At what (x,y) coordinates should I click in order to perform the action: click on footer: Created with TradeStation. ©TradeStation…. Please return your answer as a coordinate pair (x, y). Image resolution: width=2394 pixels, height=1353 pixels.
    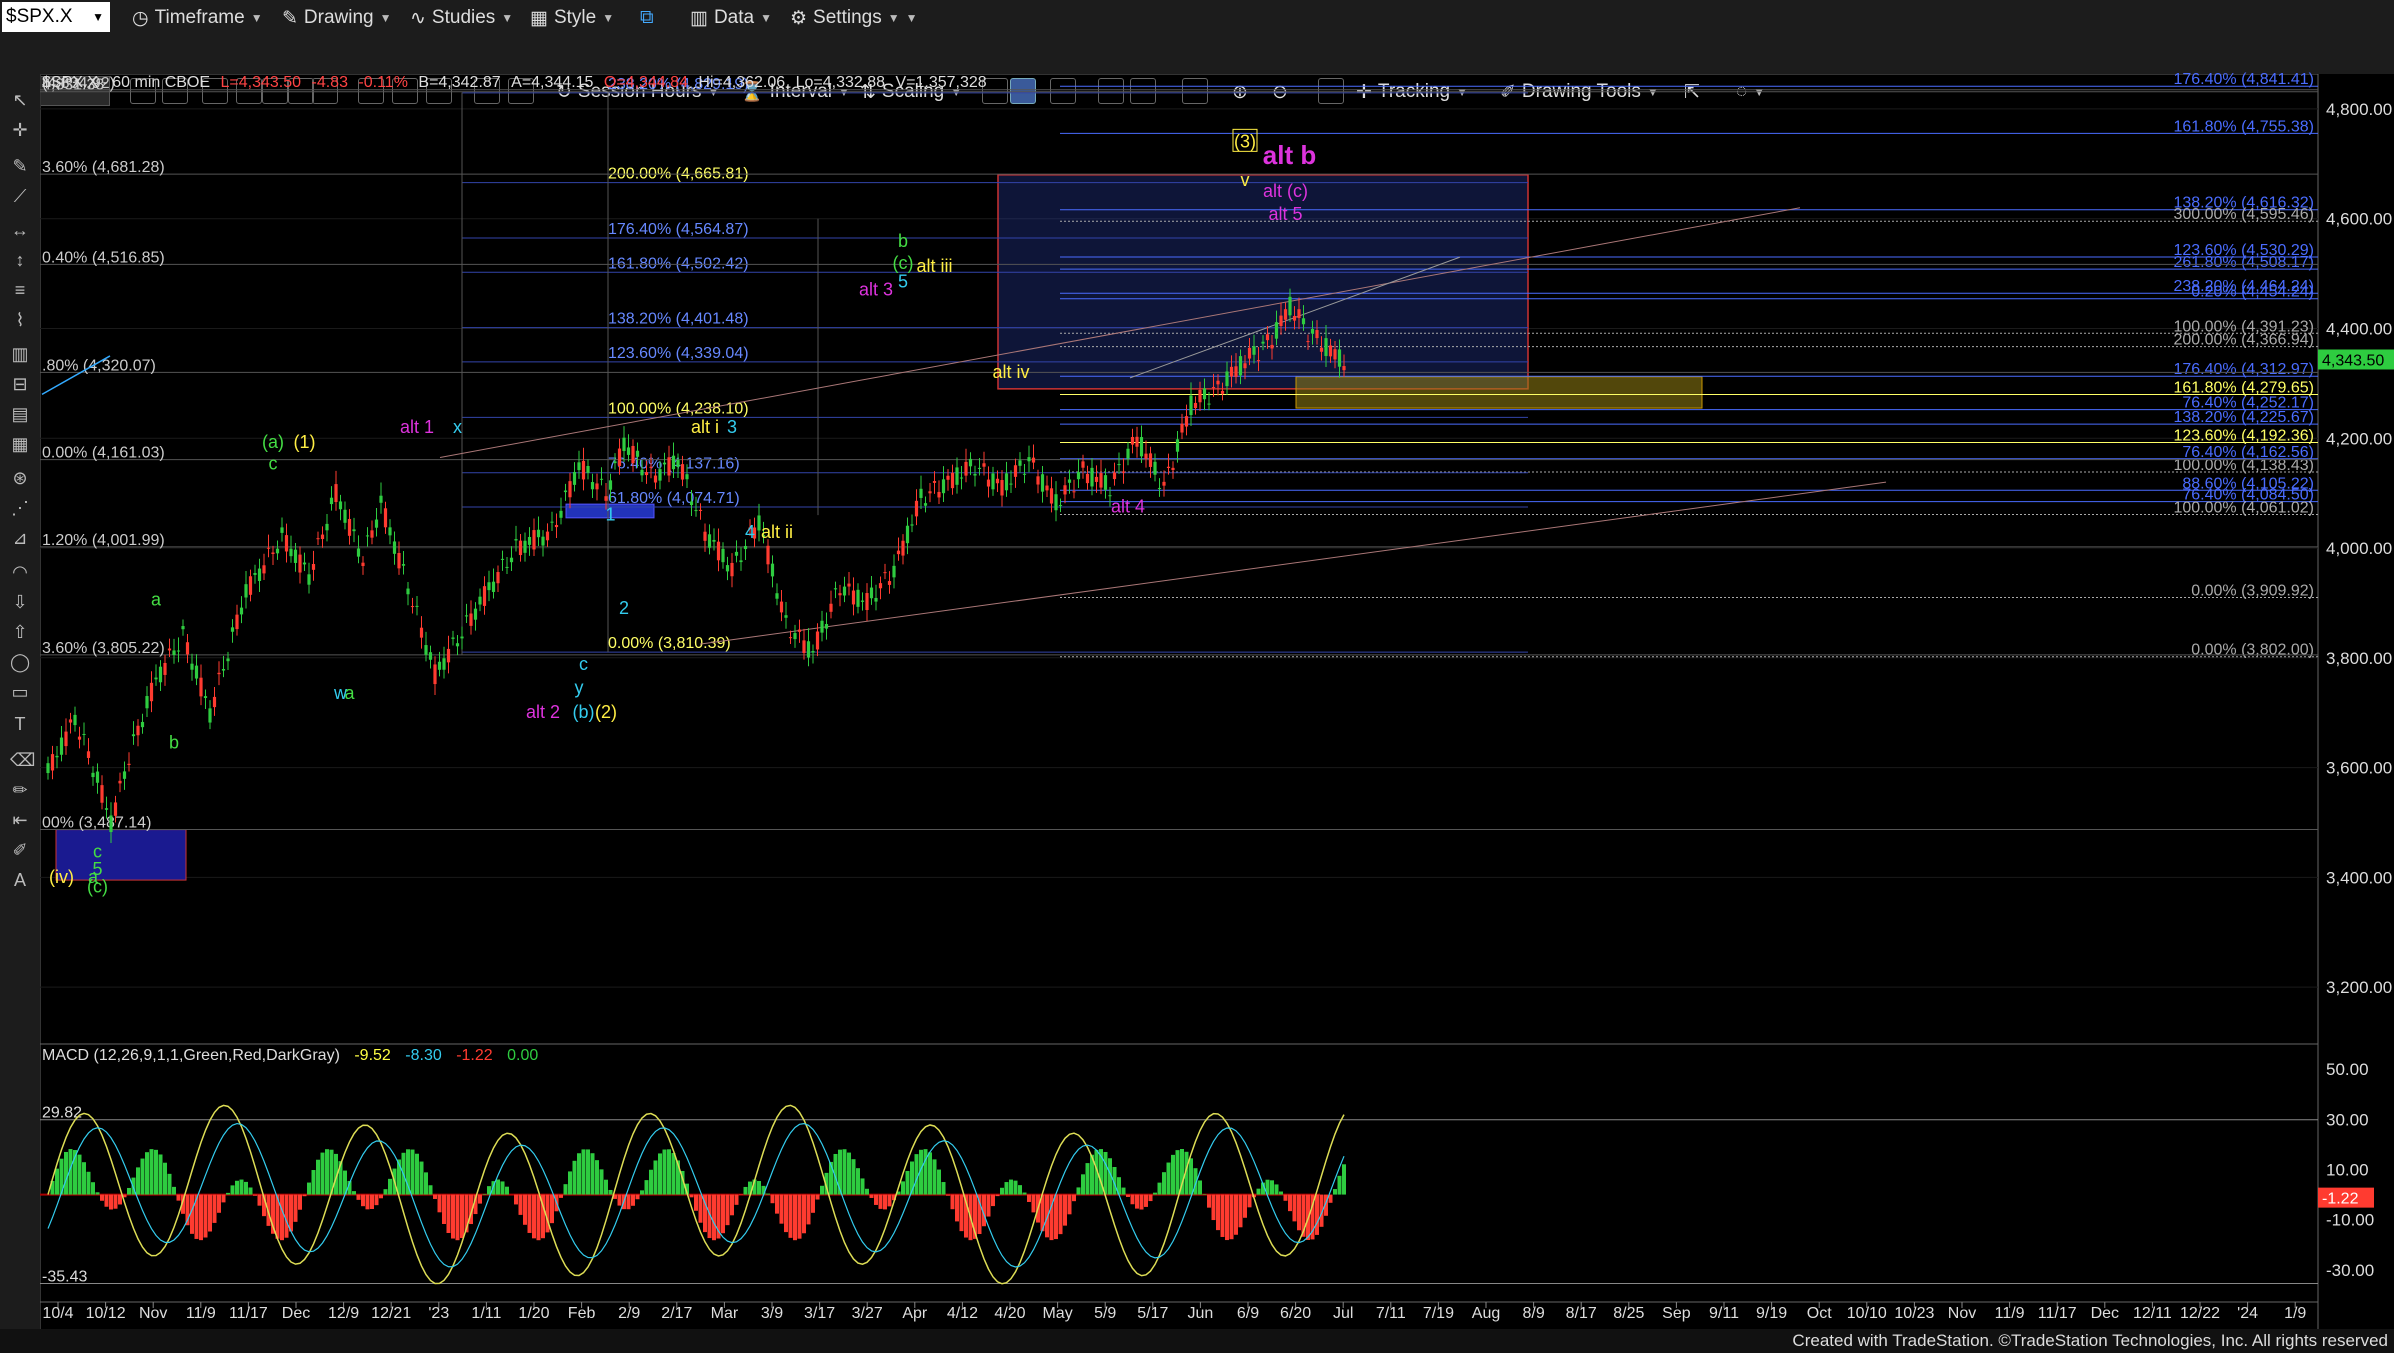
    Looking at the image, I should click on (1197, 1341).